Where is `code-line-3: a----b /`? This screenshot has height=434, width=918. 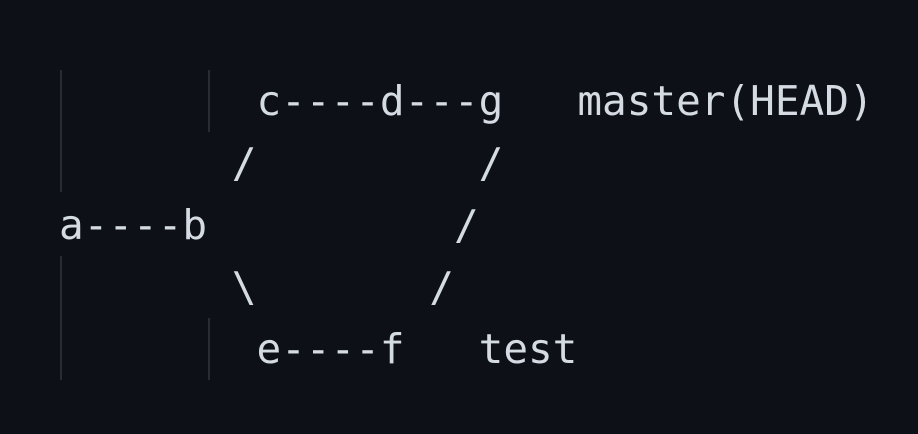 code-line-3: a----b / is located at coordinates (269, 225).